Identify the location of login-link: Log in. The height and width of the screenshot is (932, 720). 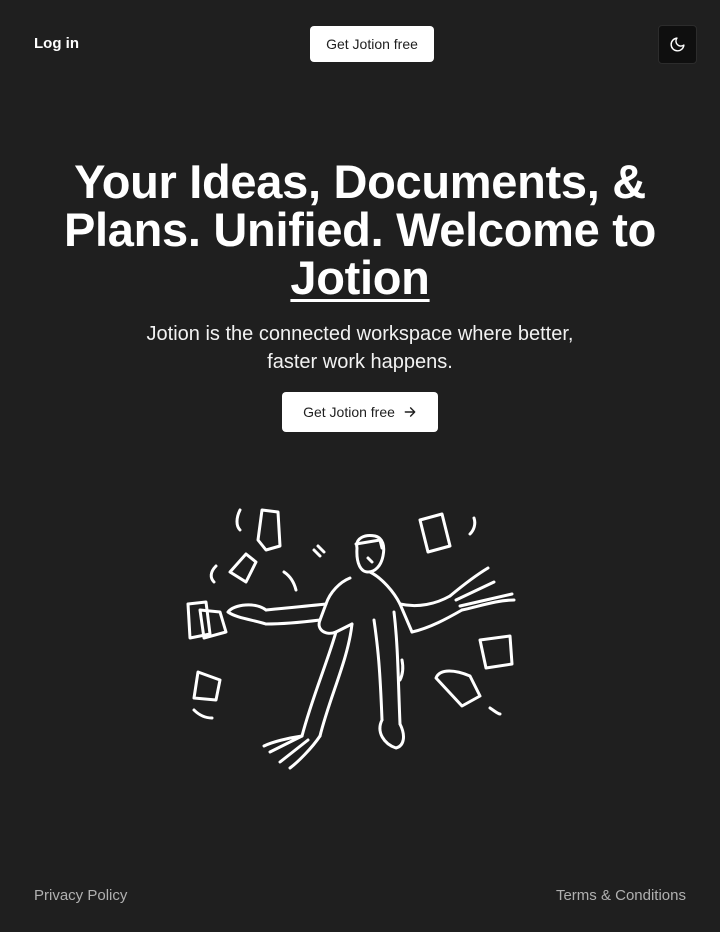
(56, 43).